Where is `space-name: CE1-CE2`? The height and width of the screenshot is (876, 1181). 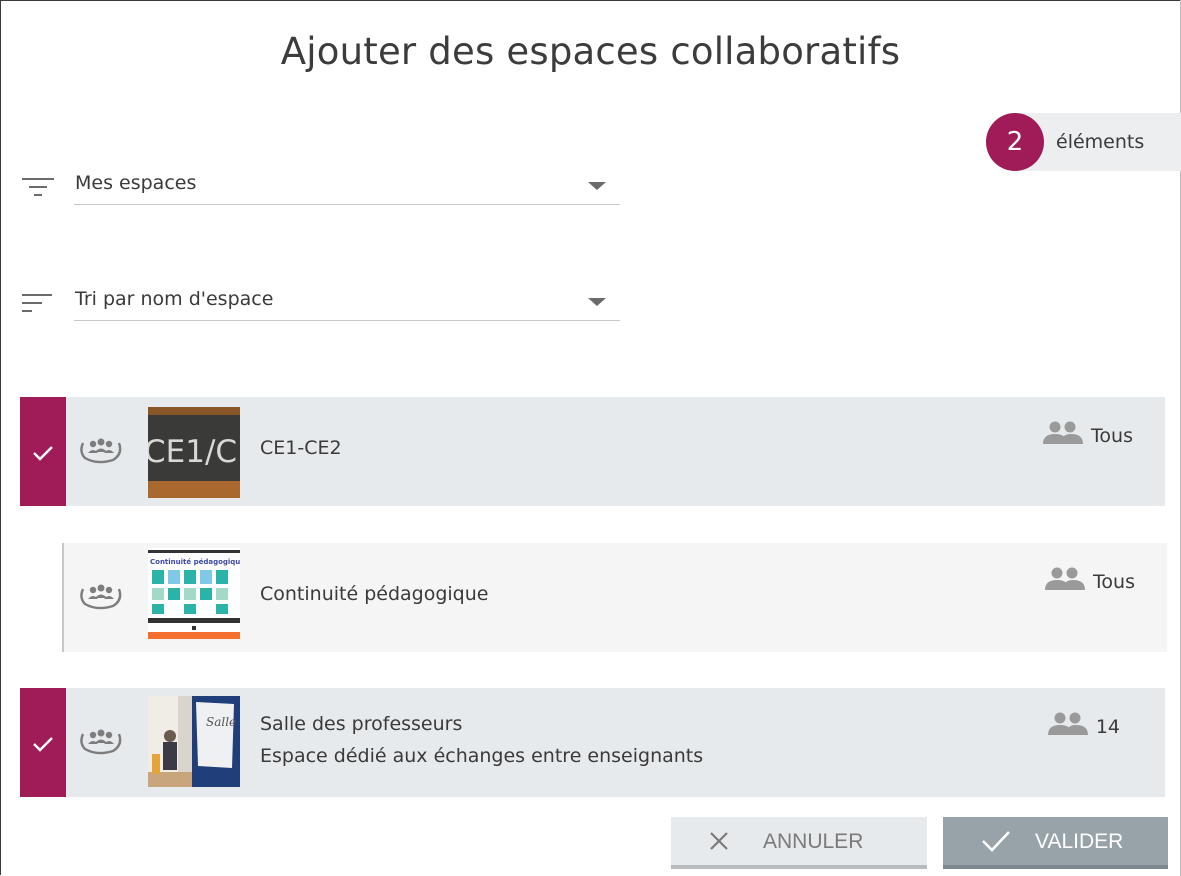 space-name: CE1-CE2 is located at coordinates (301, 448).